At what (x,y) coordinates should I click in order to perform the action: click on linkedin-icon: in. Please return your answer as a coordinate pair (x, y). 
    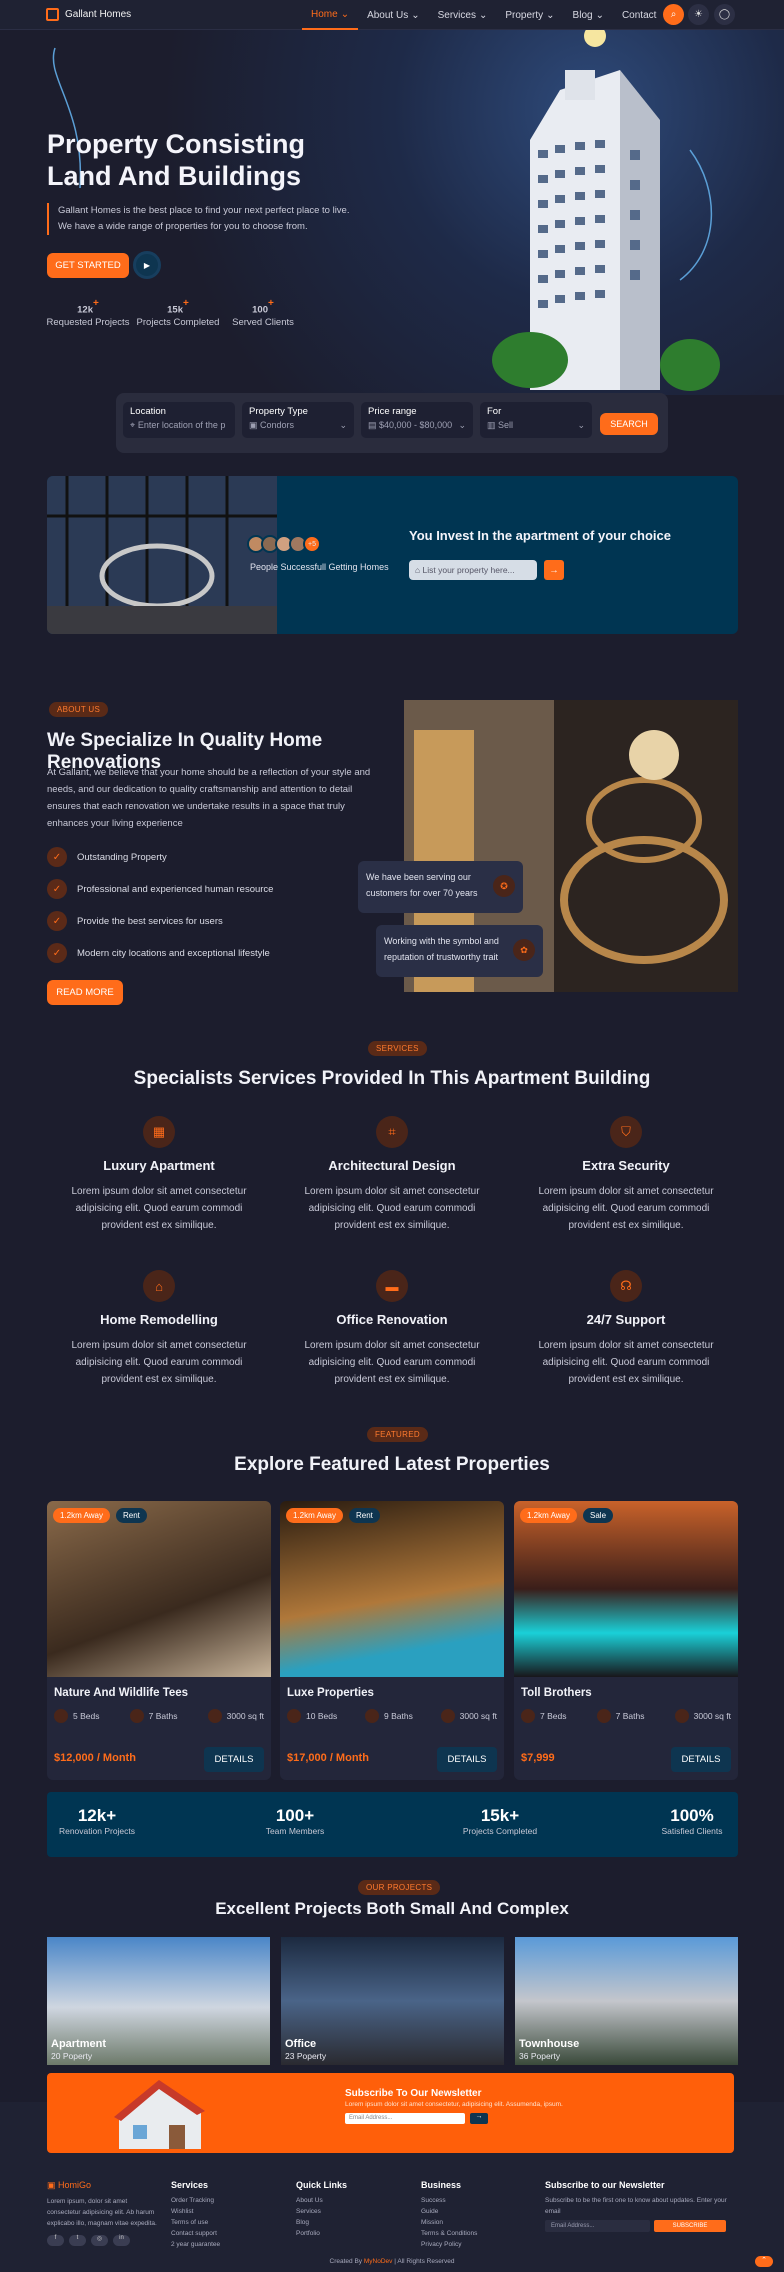
    Looking at the image, I should click on (121, 2240).